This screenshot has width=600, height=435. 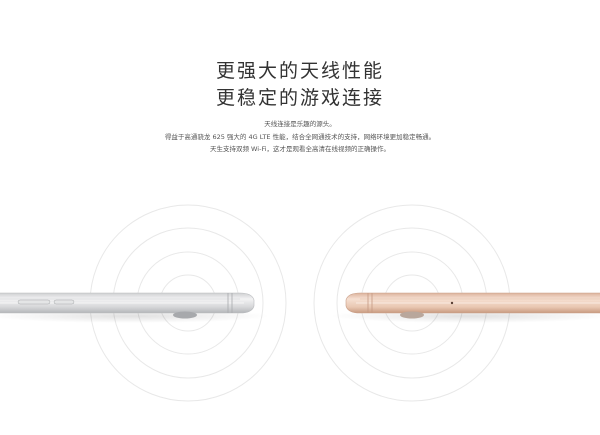 What do you see at coordinates (135, 307) in the screenshot?
I see `silver-phone-edge` at bounding box center [135, 307].